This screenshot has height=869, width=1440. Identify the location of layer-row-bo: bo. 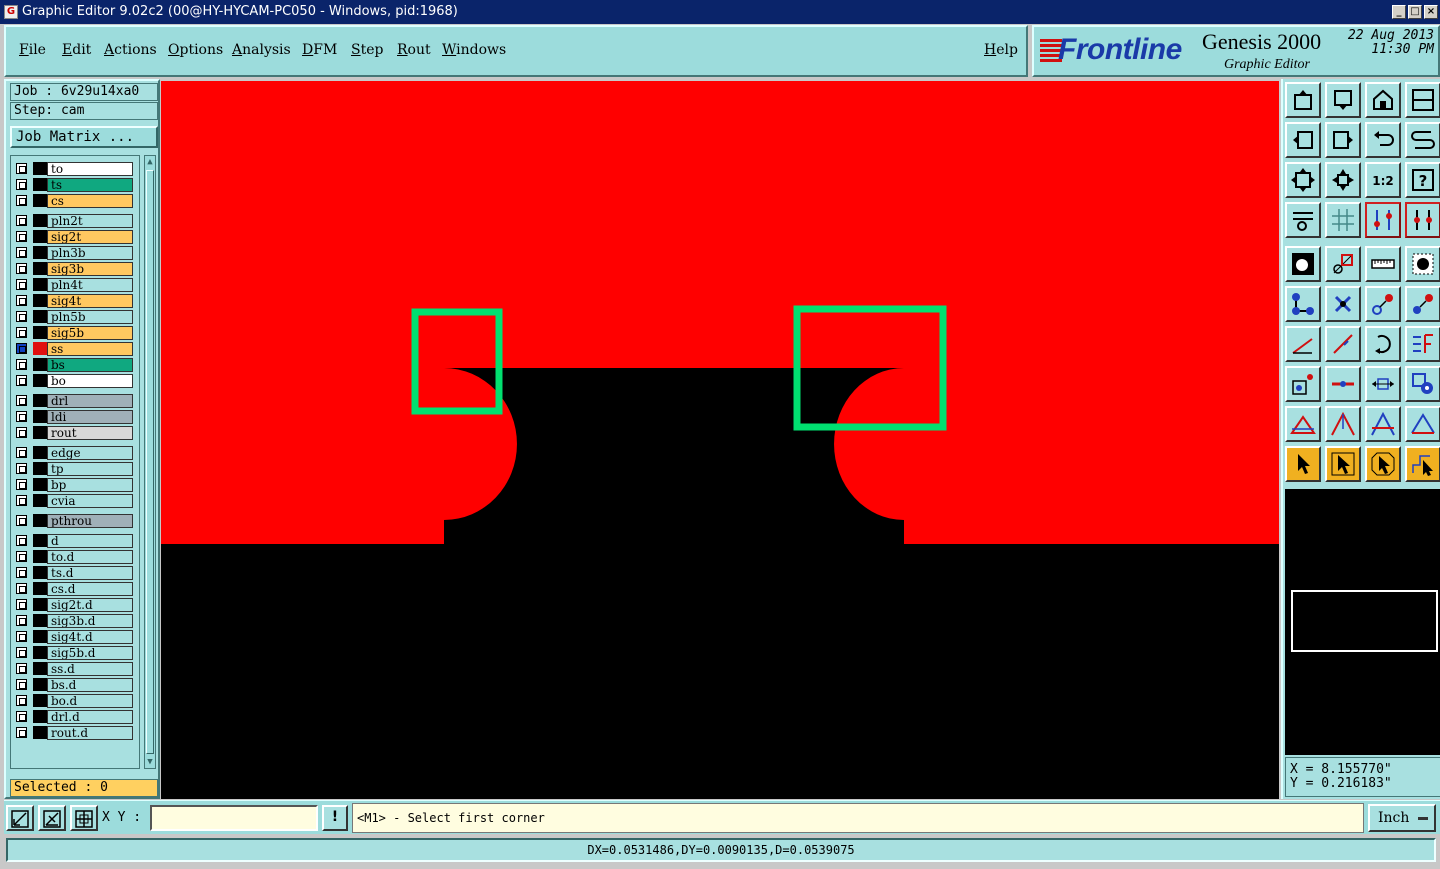
(75, 380).